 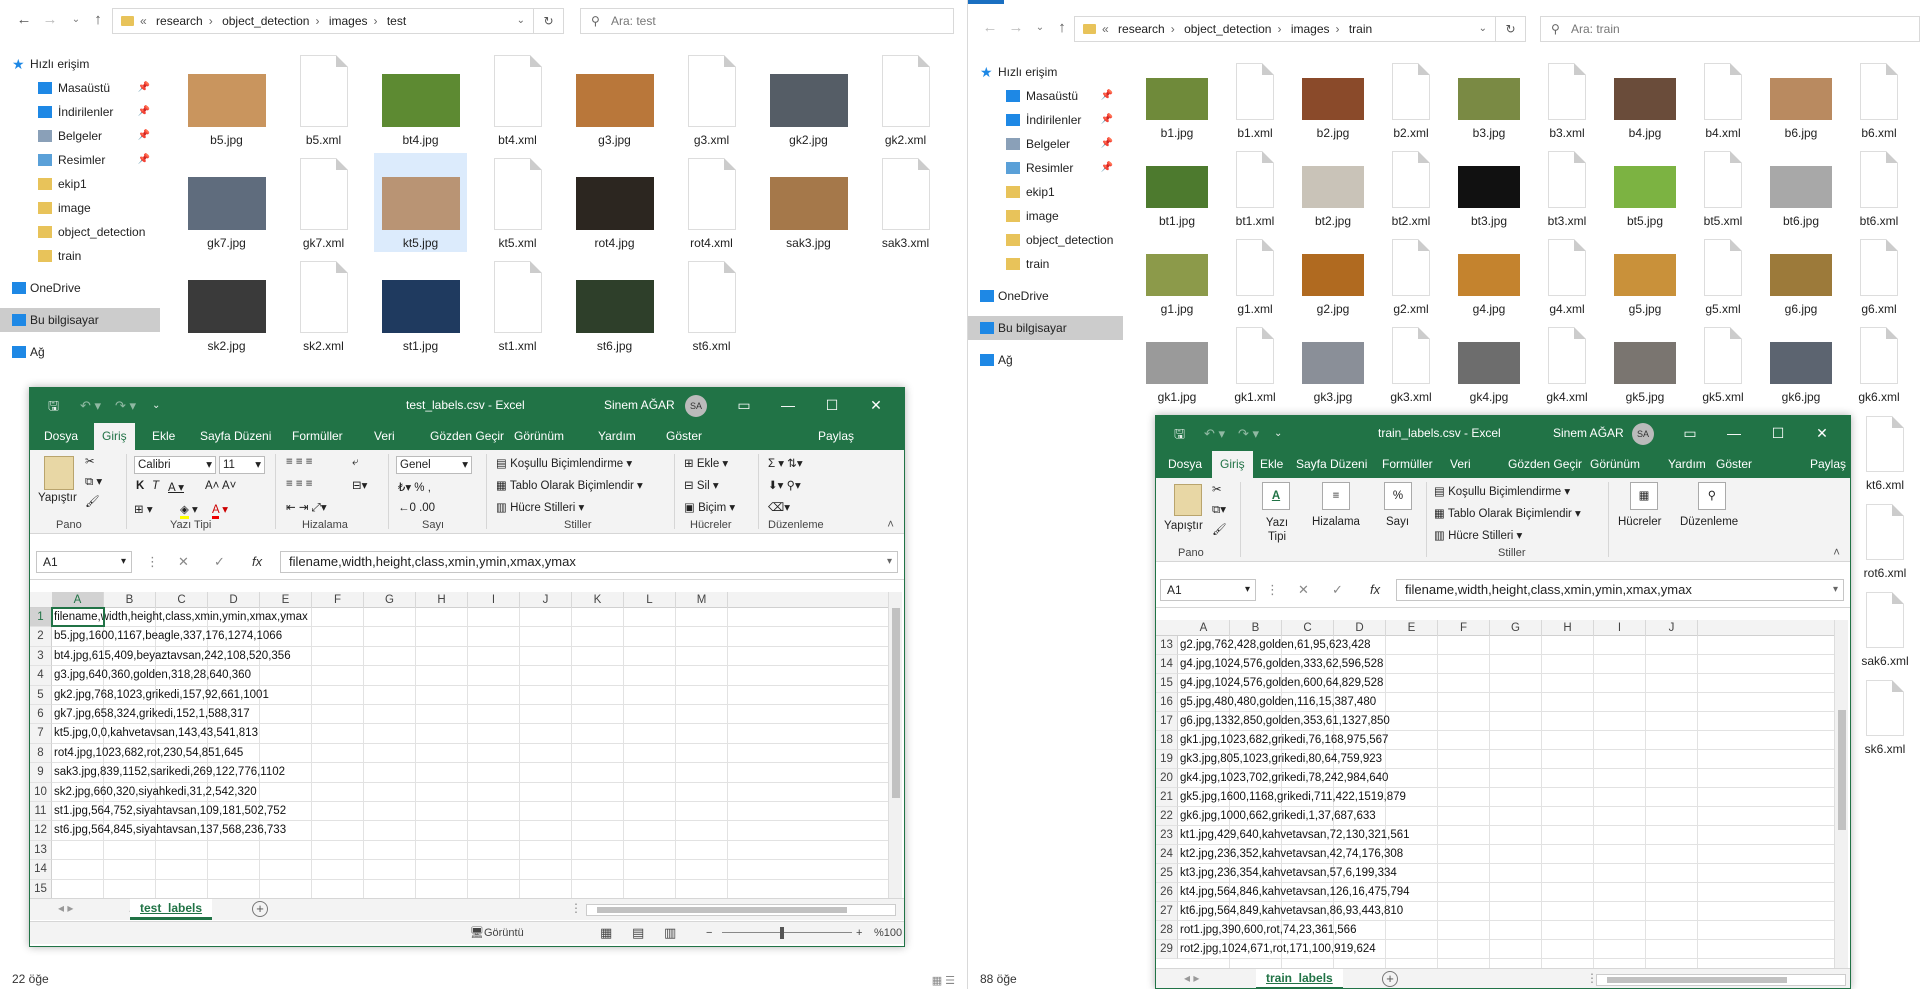 What do you see at coordinates (1167, 797) in the screenshot?
I see `row-header: 21` at bounding box center [1167, 797].